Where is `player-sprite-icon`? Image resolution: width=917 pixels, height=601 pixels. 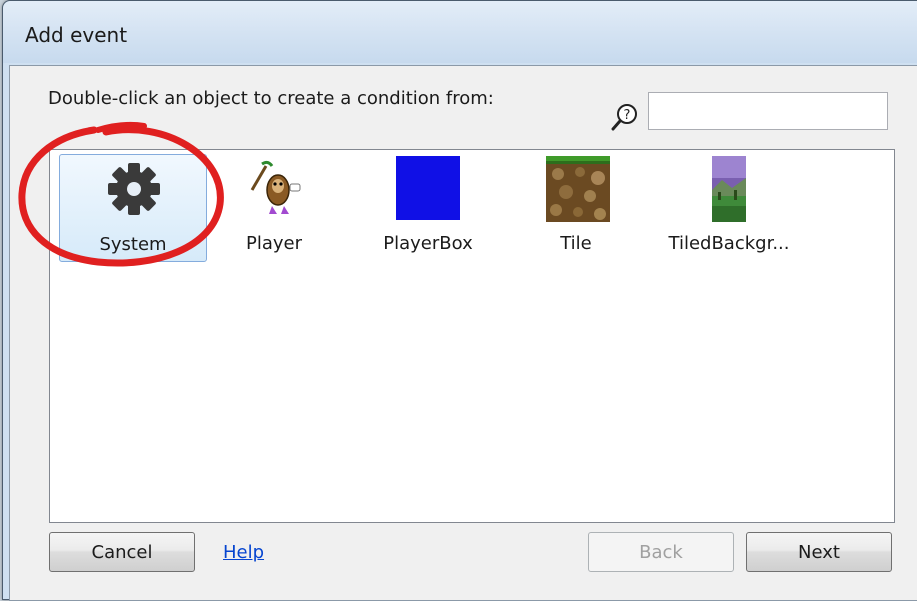
player-sprite-icon is located at coordinates (275, 187).